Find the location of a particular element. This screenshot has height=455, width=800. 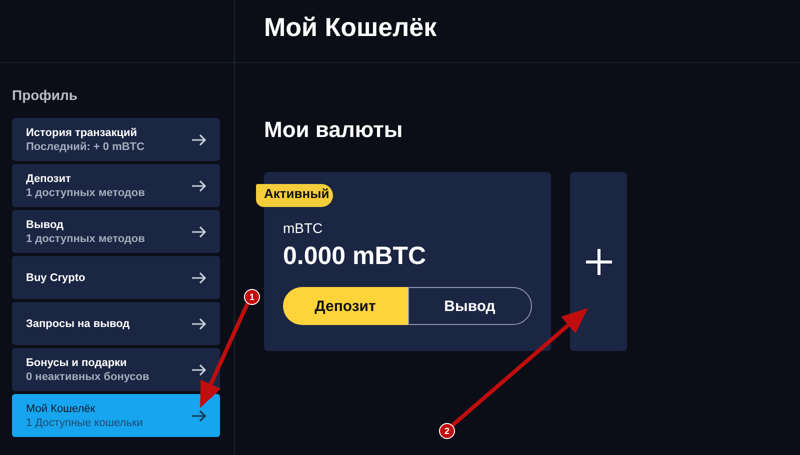

item-subtitle: 1 Доступные кошельки is located at coordinates (84, 422).